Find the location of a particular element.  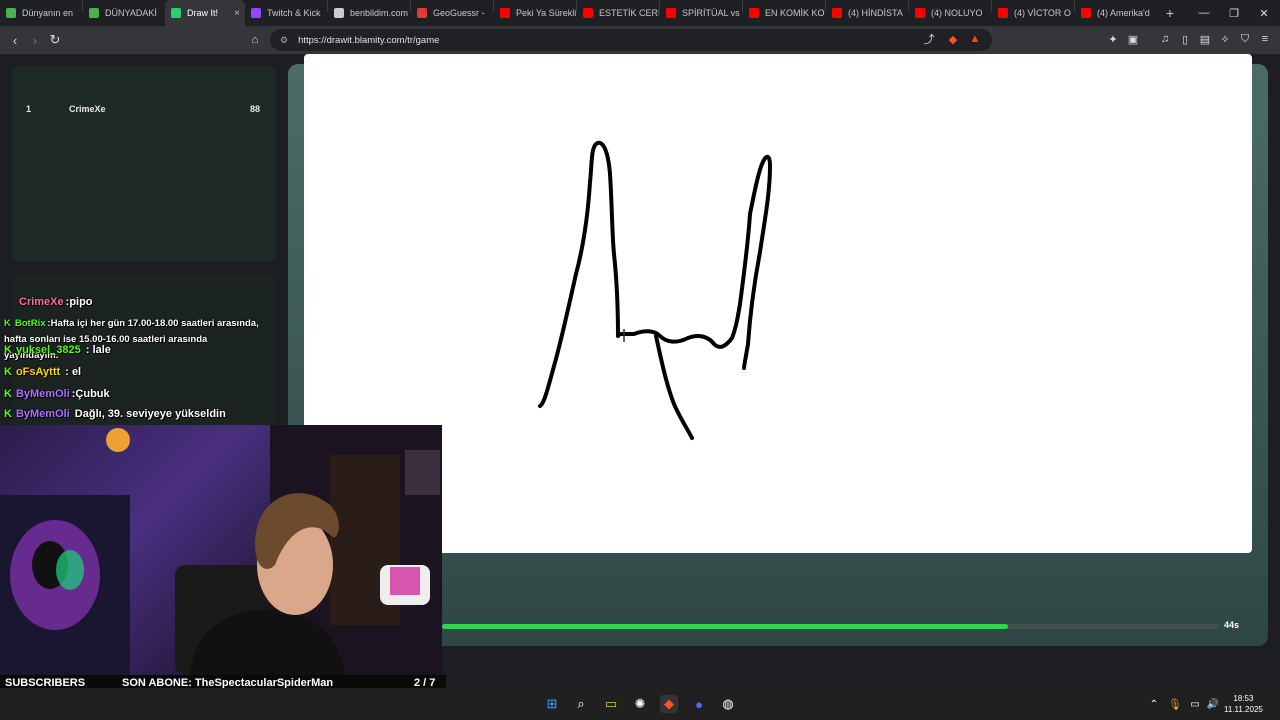

tab-close-icon: × is located at coordinates (237, 13).